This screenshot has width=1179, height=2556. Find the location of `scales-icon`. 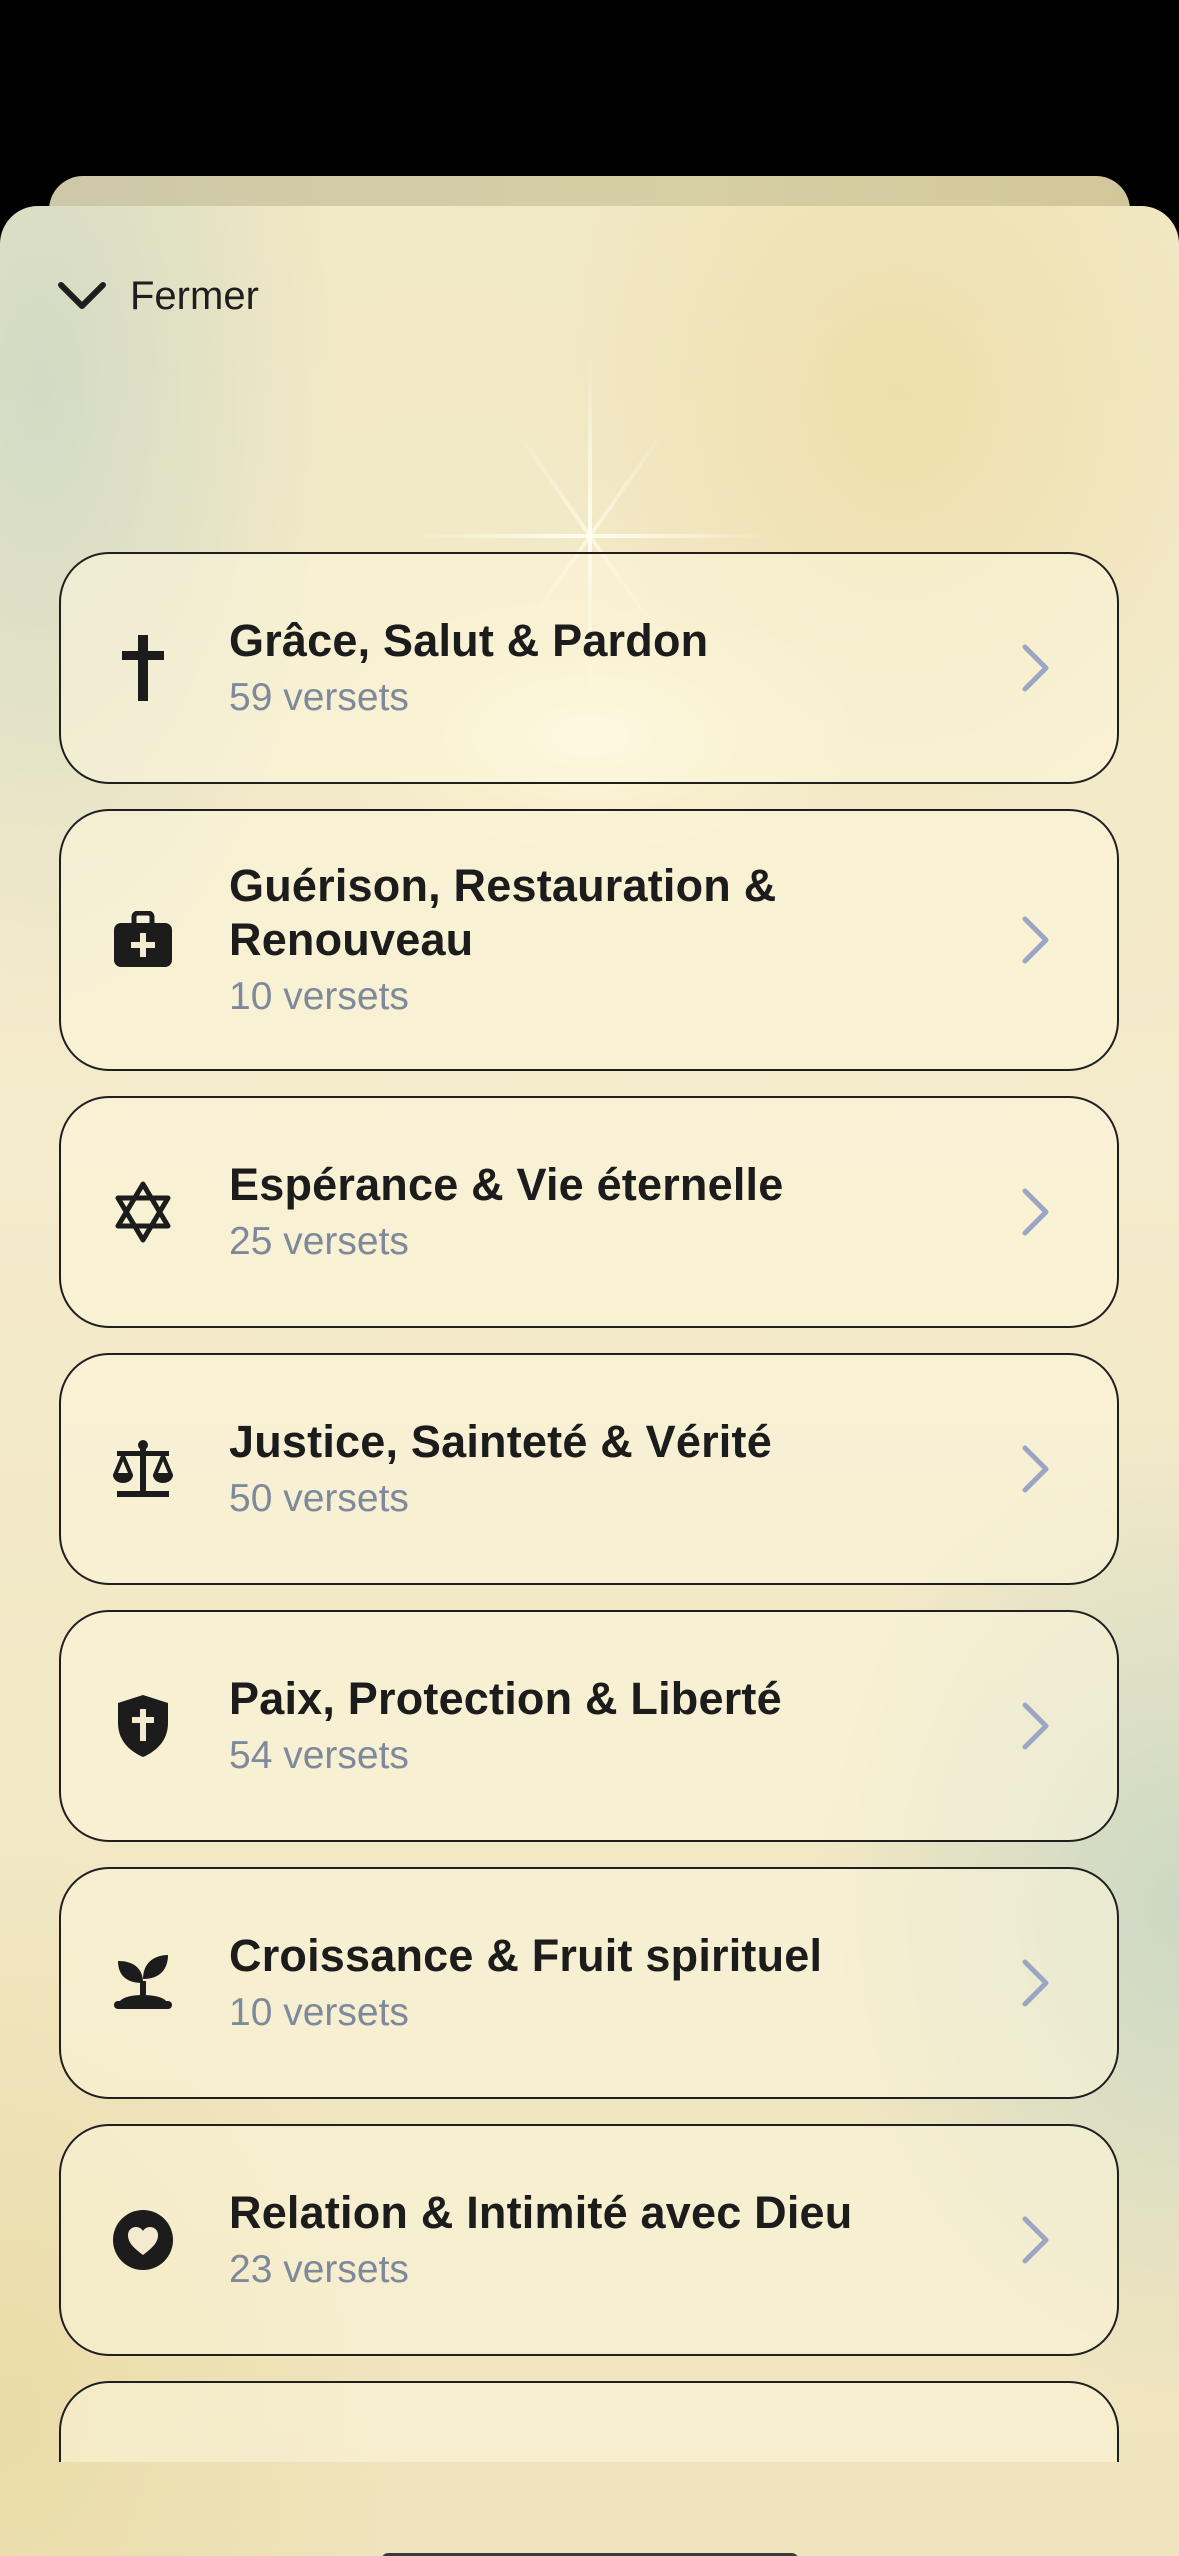

scales-icon is located at coordinates (143, 1469).